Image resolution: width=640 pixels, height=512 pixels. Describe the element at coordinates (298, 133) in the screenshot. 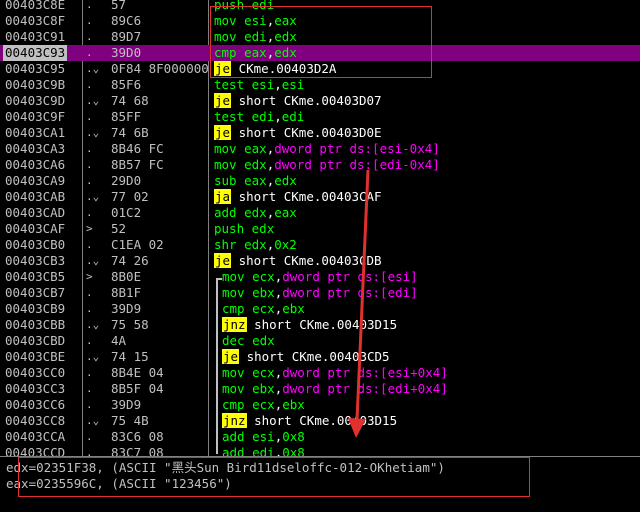

I see `row-instruction: je short CKme.00403D0E` at that location.